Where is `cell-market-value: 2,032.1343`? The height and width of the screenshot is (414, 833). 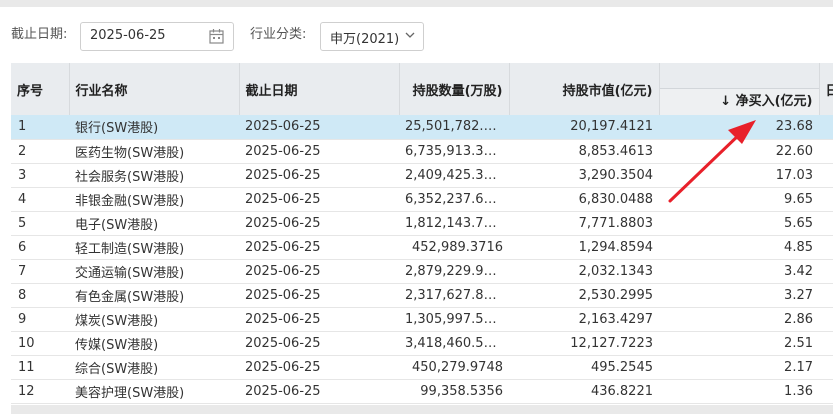
cell-market-value: 2,032.1343 is located at coordinates (584, 271).